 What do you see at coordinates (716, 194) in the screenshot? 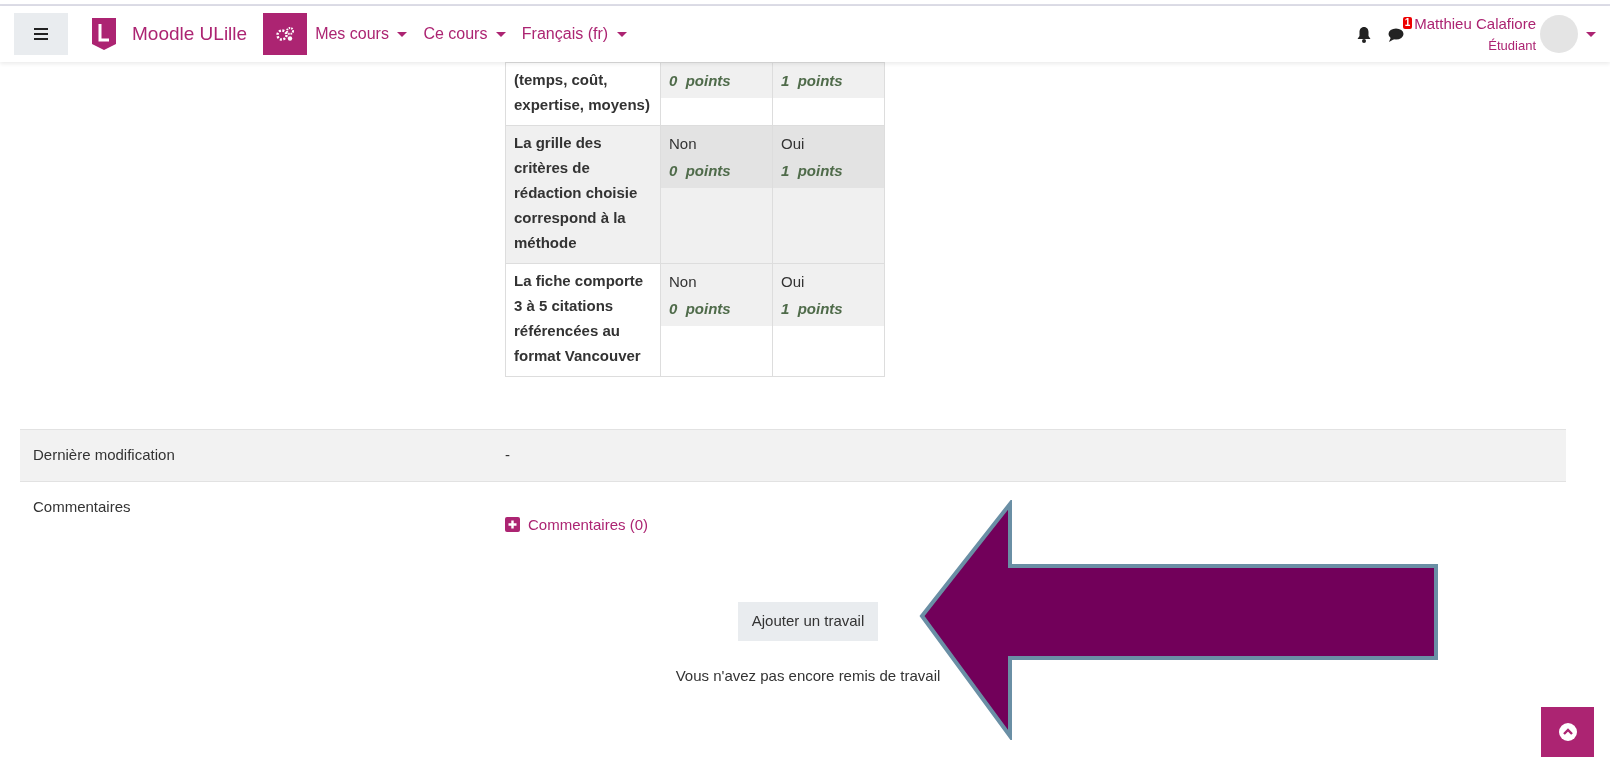
I see `rubric-level: Non 0 points` at bounding box center [716, 194].